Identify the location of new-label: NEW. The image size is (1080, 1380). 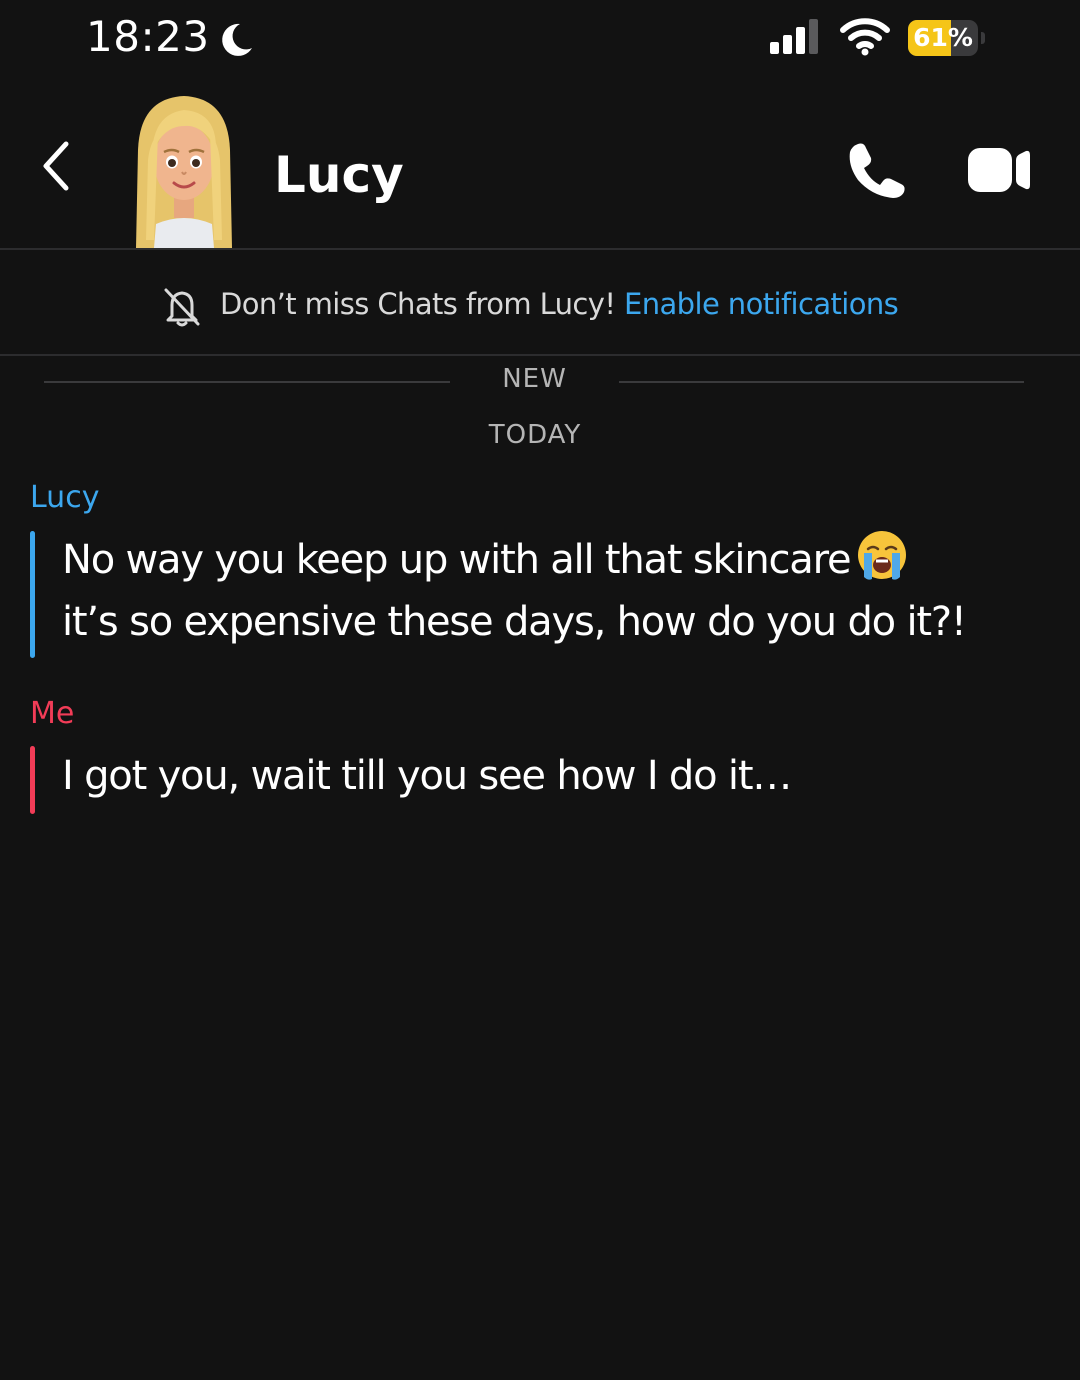
(534, 379).